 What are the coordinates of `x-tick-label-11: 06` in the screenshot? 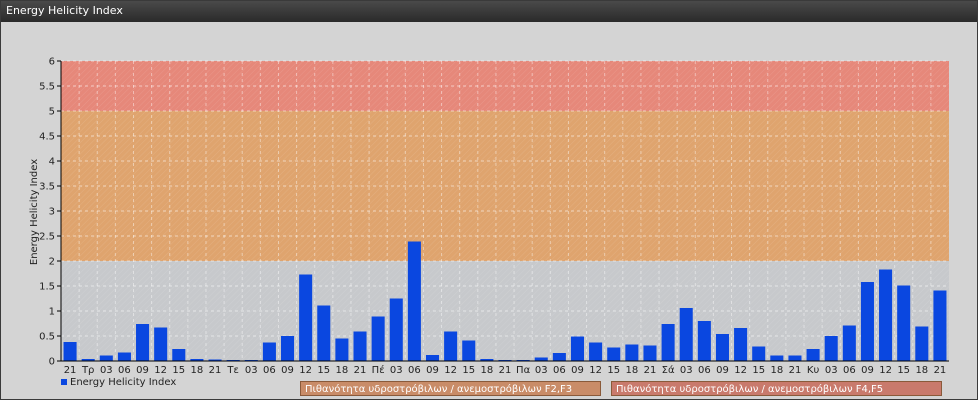 It's located at (269, 370).